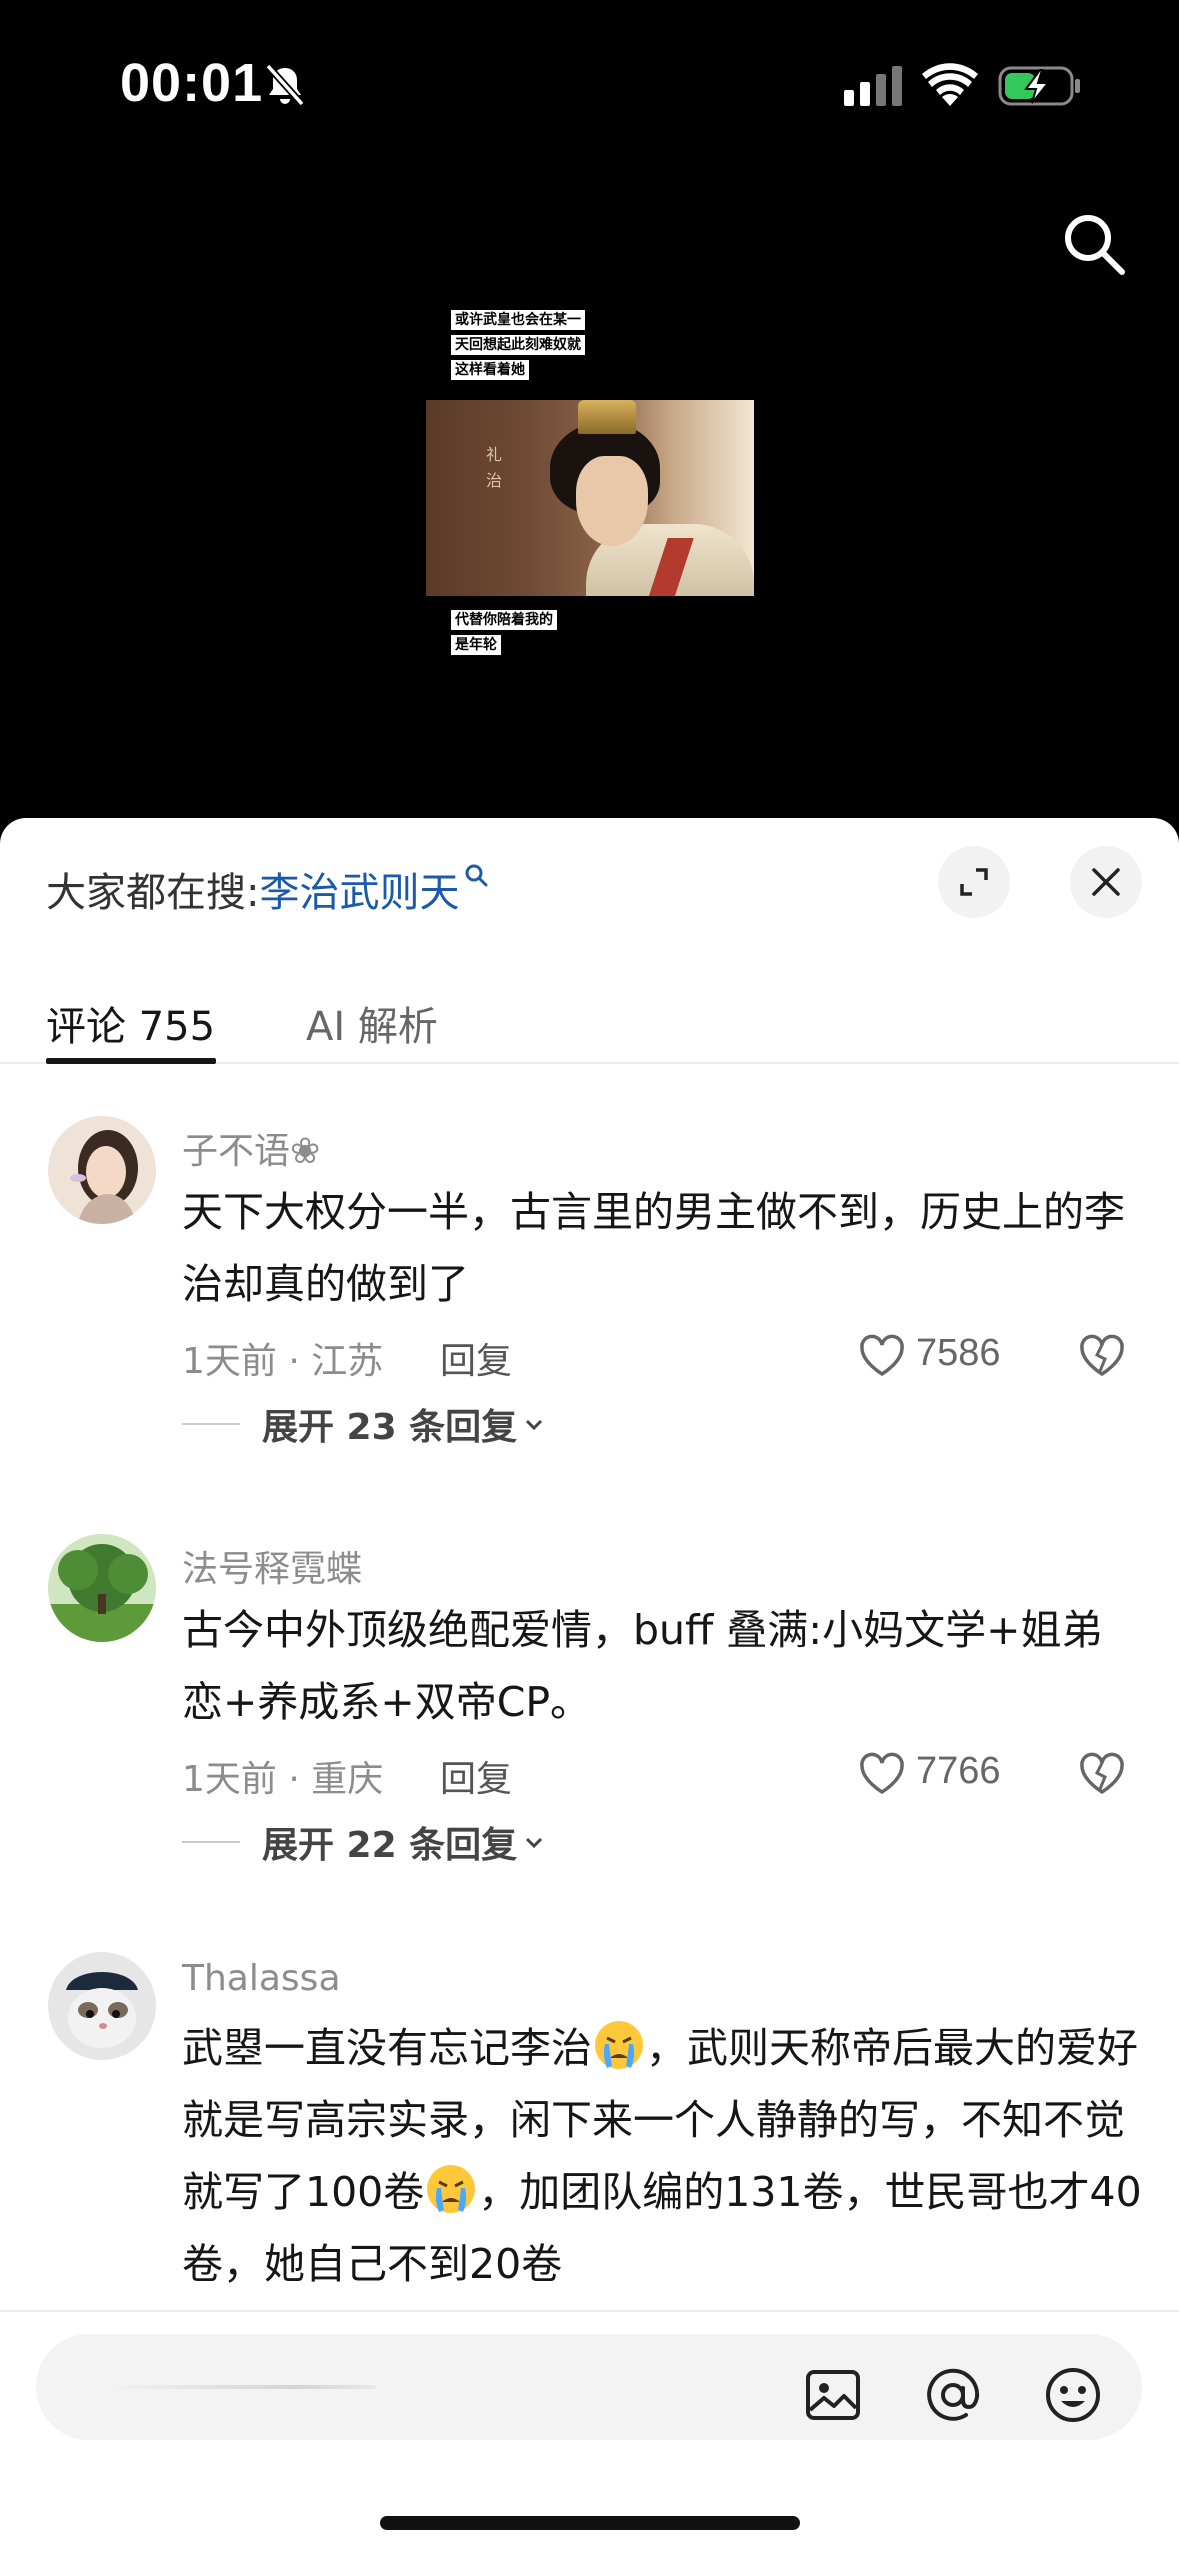  Describe the element at coordinates (272, 1566) in the screenshot. I see `comment-author: 法号释霓蝶` at that location.